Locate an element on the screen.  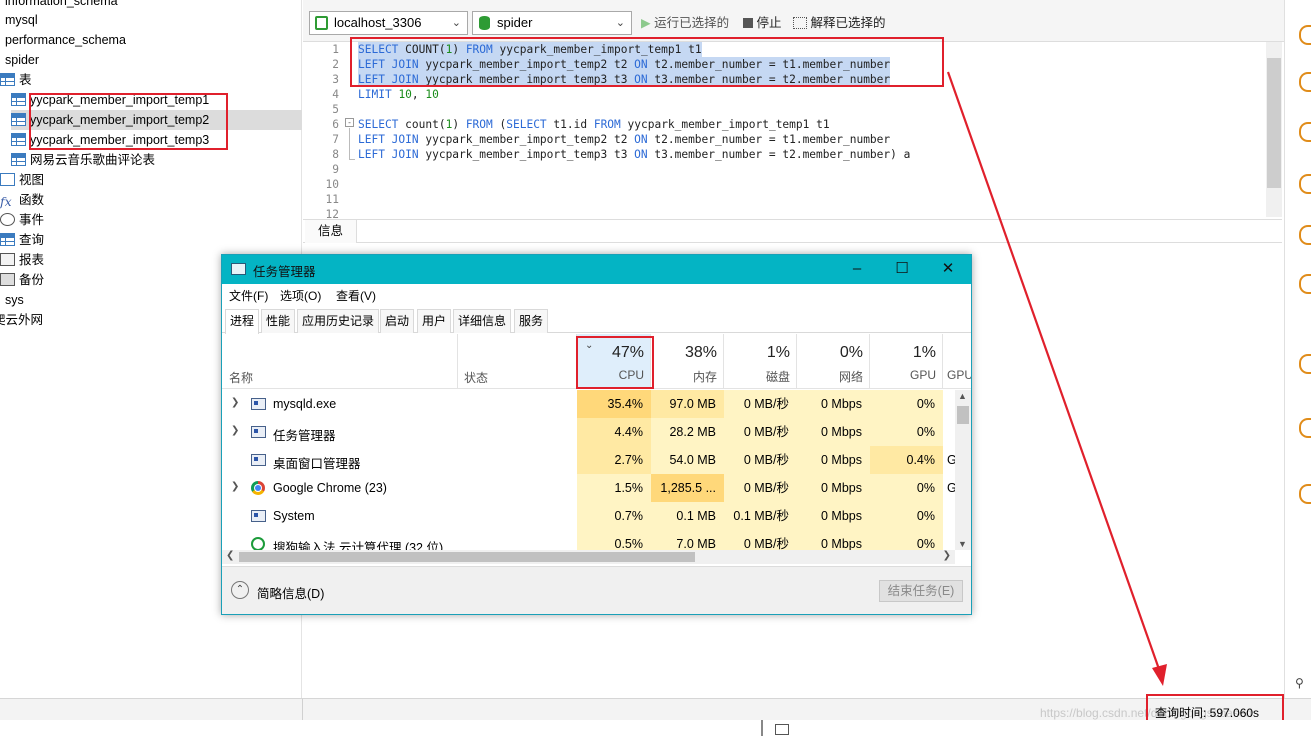
tree-group-views: 视图 is located at coordinates (22, 180).